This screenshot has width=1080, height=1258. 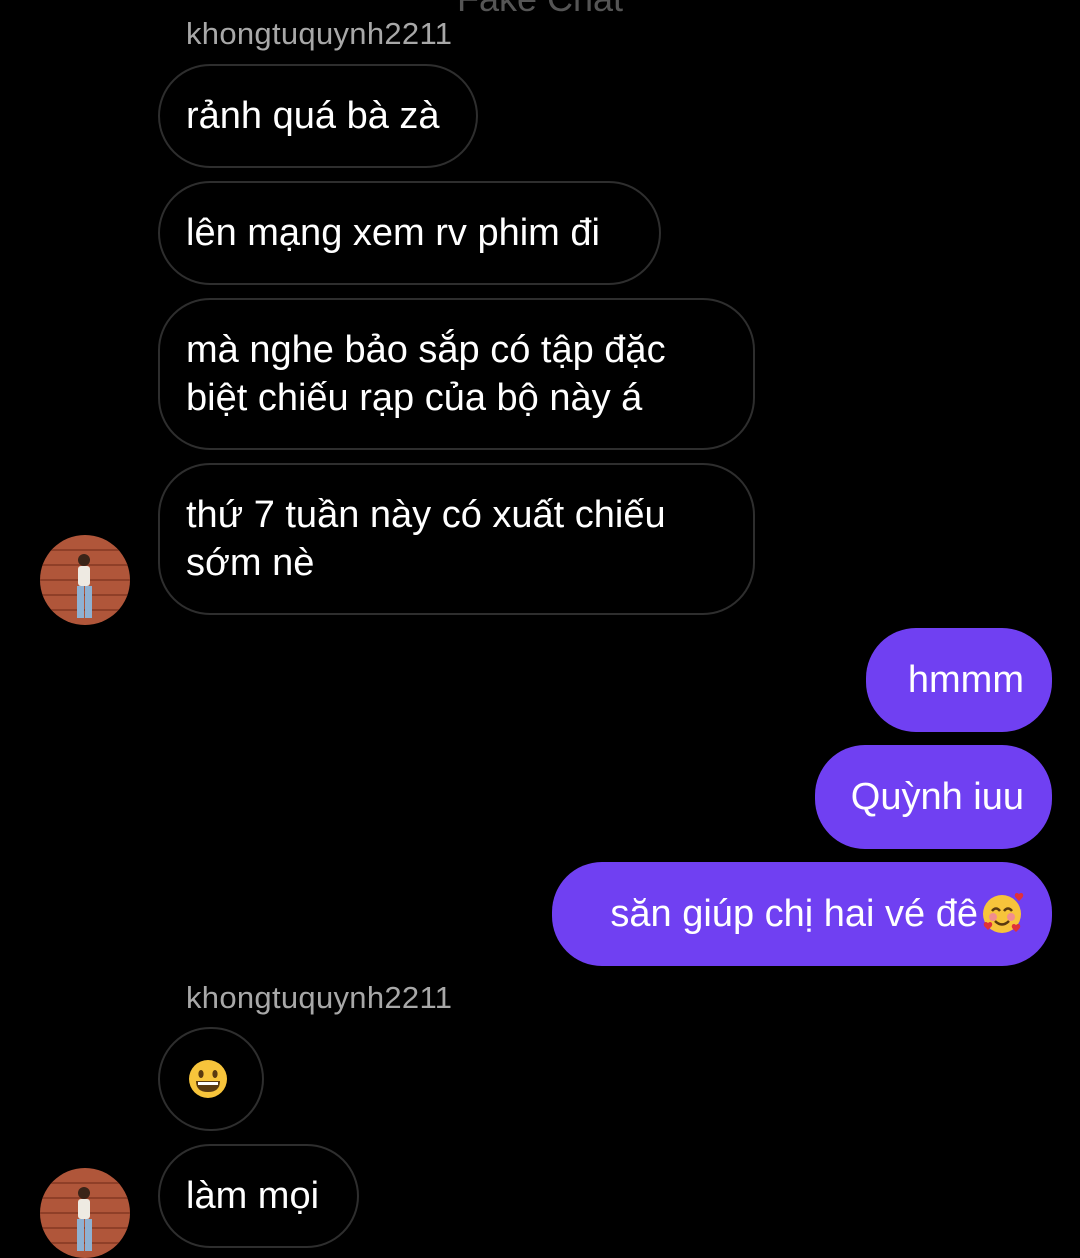 What do you see at coordinates (313, 116) in the screenshot?
I see `message-text: rảnh quá bà zà` at bounding box center [313, 116].